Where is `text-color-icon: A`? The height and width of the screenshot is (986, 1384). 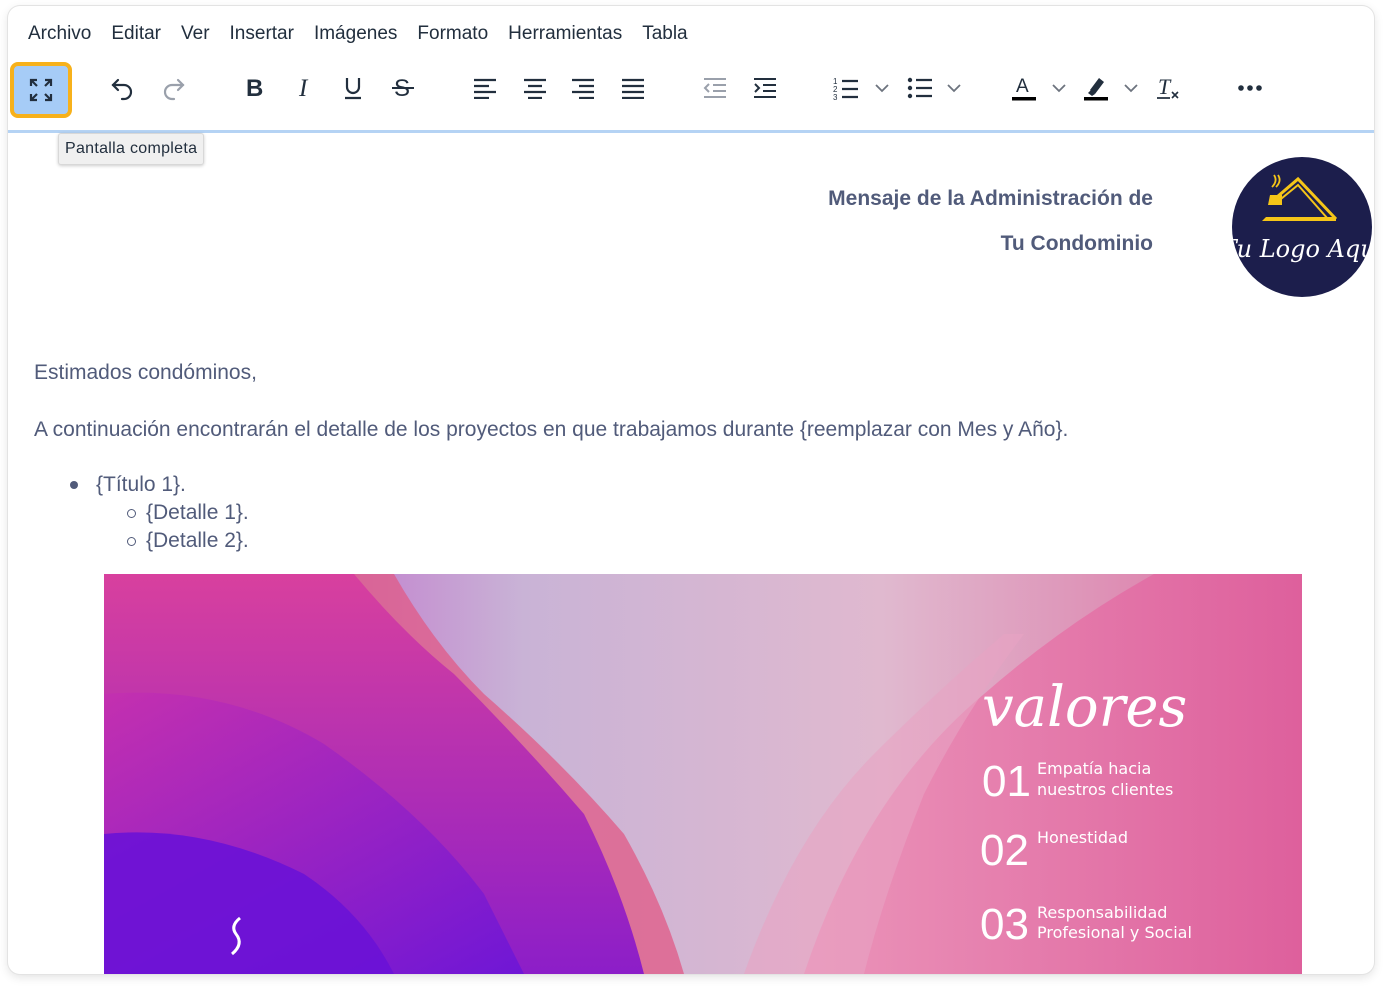 text-color-icon: A is located at coordinates (1024, 88).